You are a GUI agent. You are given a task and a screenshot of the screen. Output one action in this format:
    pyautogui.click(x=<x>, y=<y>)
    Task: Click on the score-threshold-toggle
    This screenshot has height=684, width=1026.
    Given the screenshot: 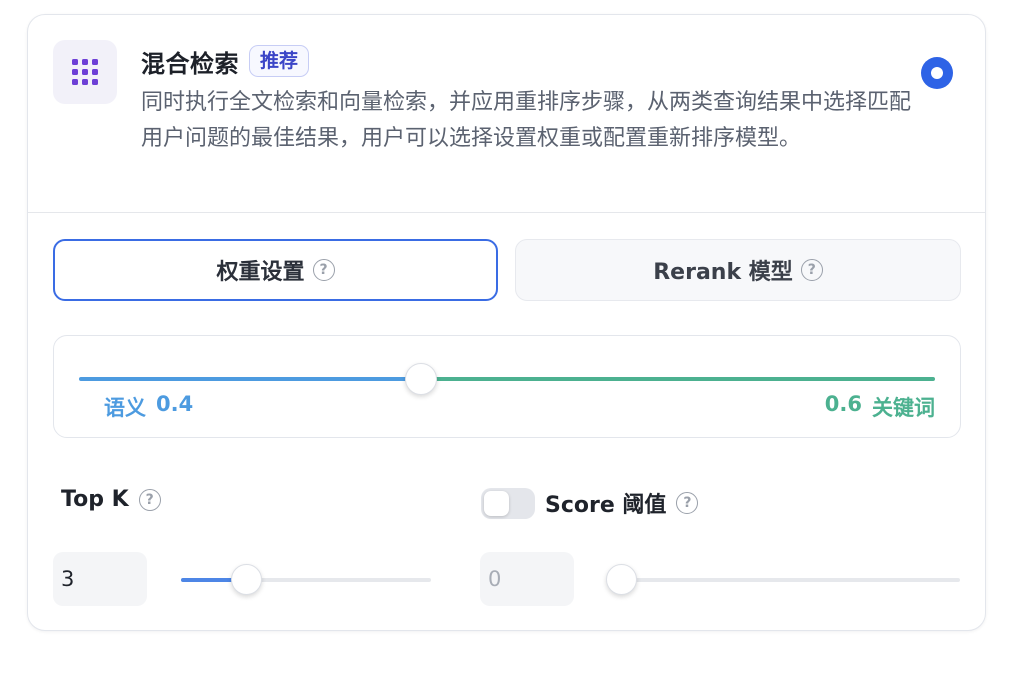 What is the action you would take?
    pyautogui.click(x=508, y=503)
    